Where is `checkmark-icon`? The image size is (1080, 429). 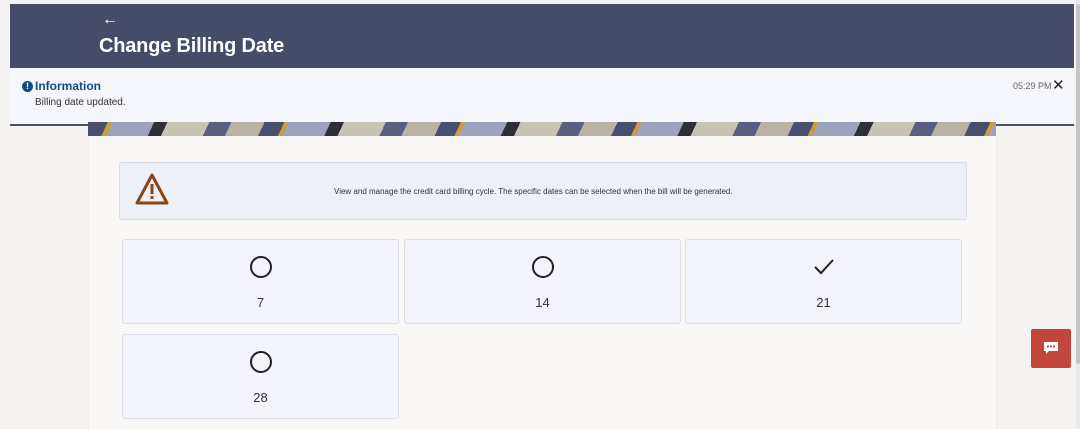
checkmark-icon is located at coordinates (824, 267).